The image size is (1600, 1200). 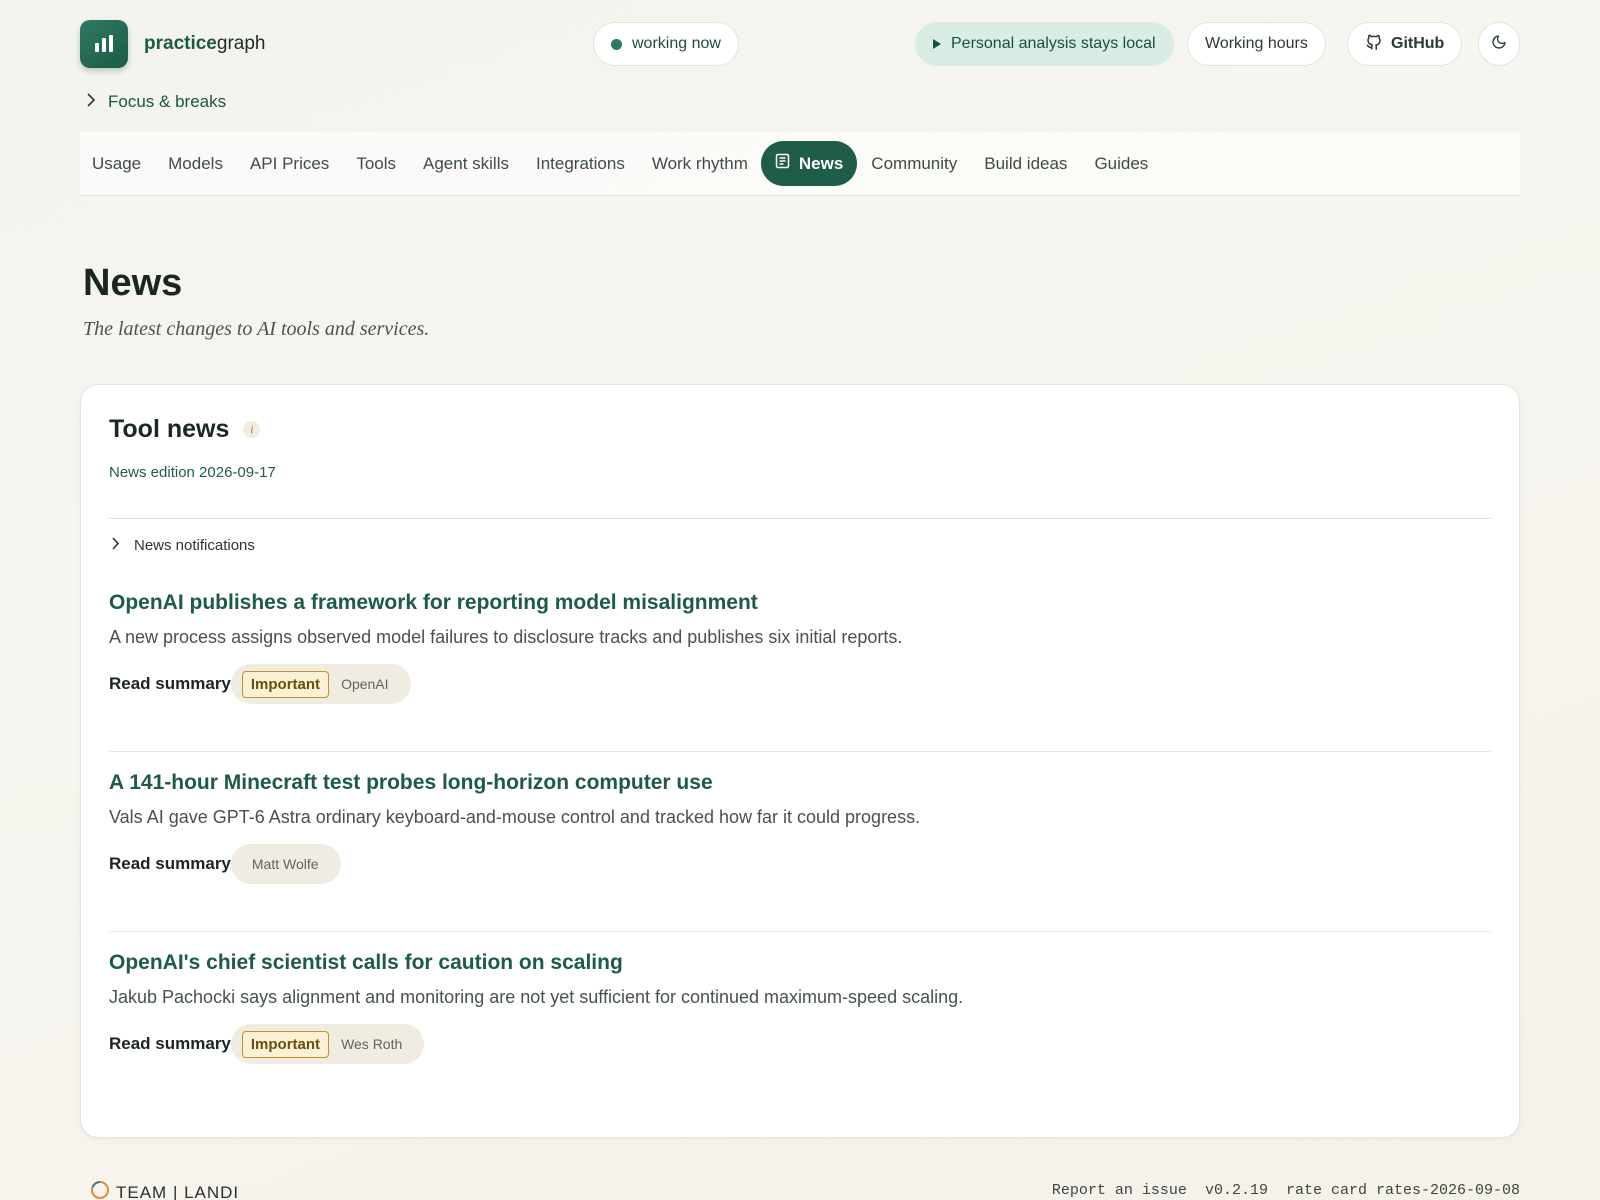 I want to click on page-title: News, so click(x=133, y=283).